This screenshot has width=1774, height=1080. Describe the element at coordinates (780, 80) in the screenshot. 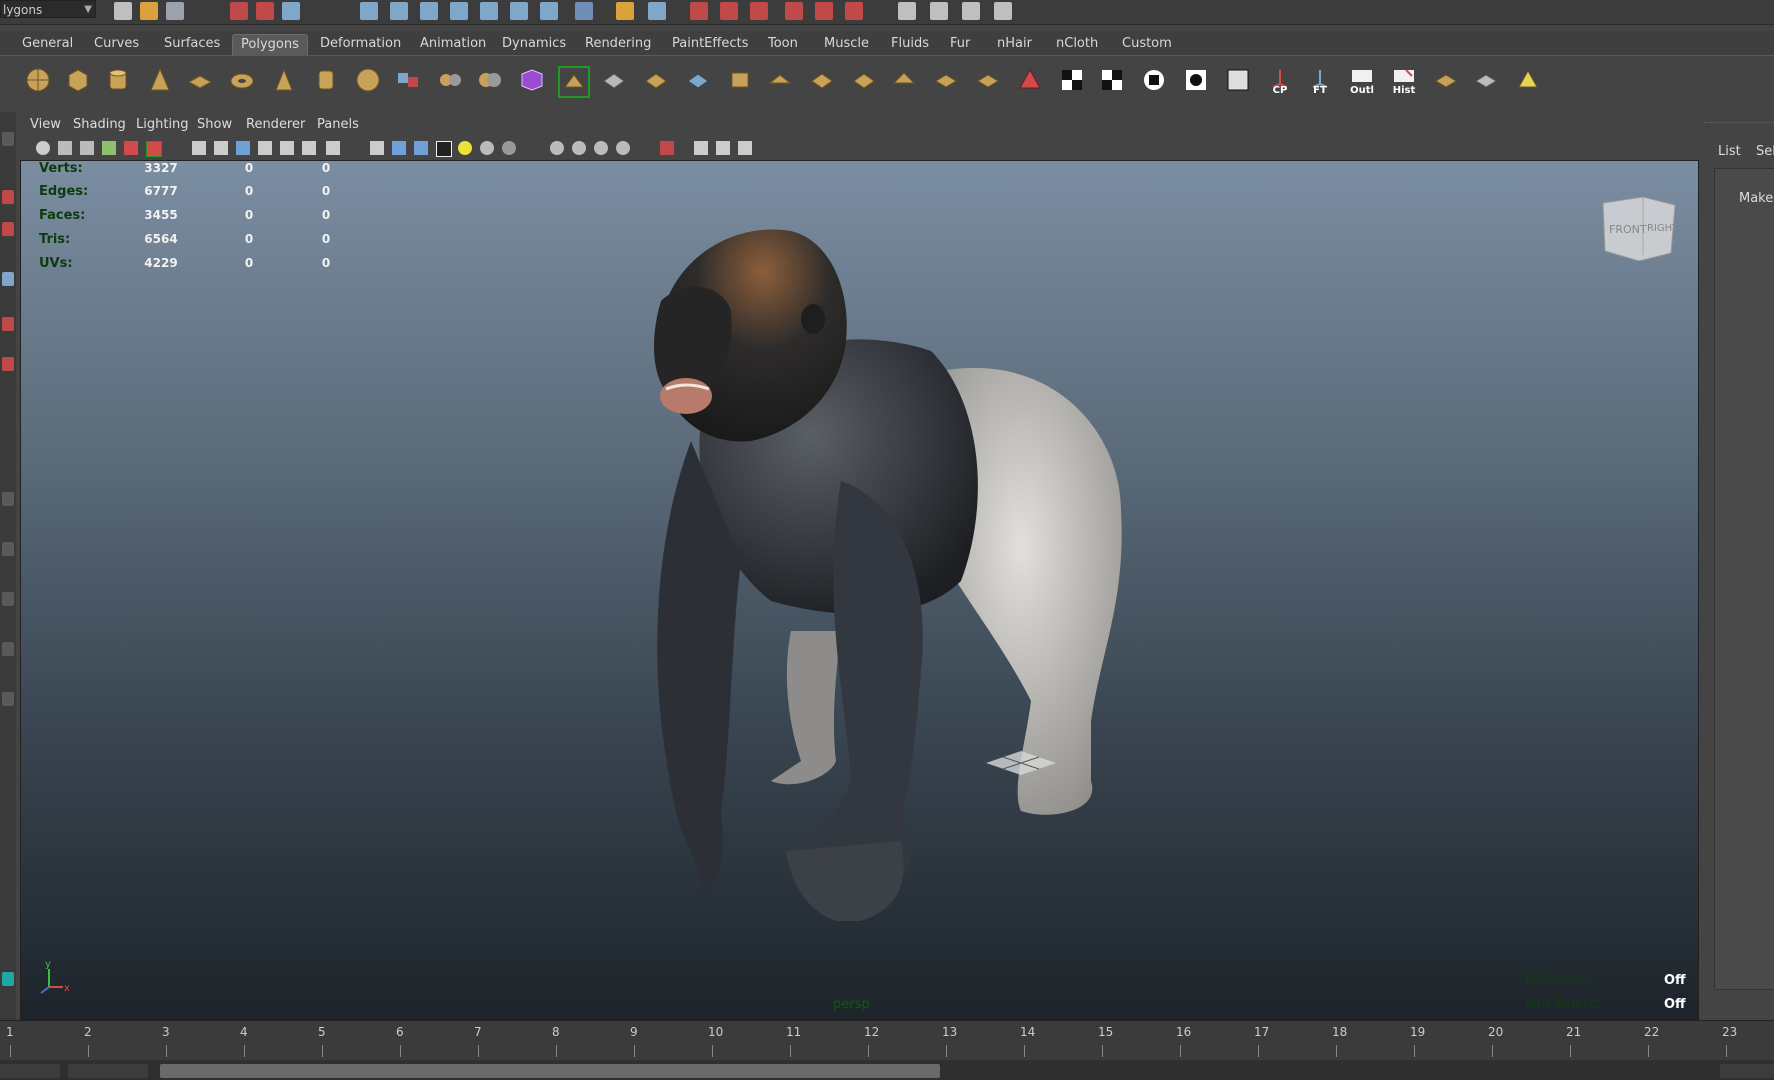

I see `bevel-icon` at that location.